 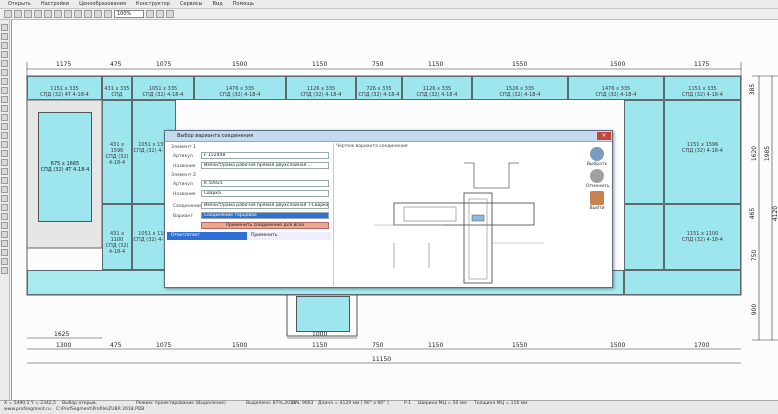 I want to click on hinge-tool-icon, so click(x=4, y=171).